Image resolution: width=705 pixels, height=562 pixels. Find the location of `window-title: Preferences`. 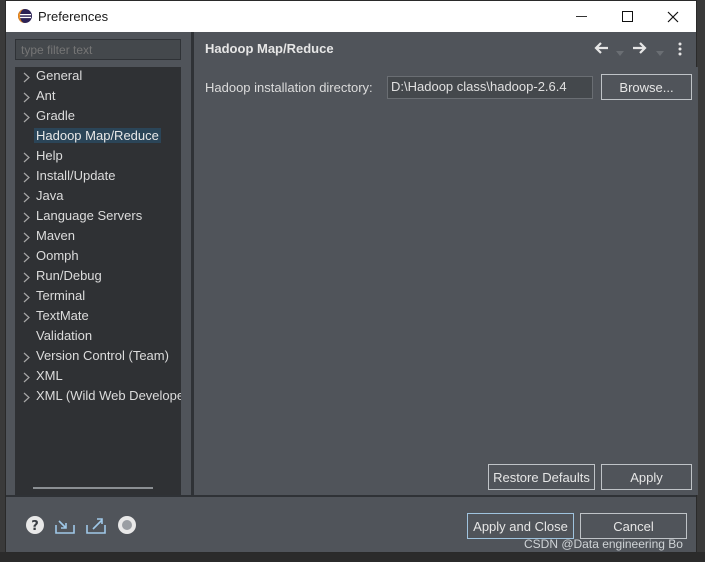

window-title: Preferences is located at coordinates (73, 16).